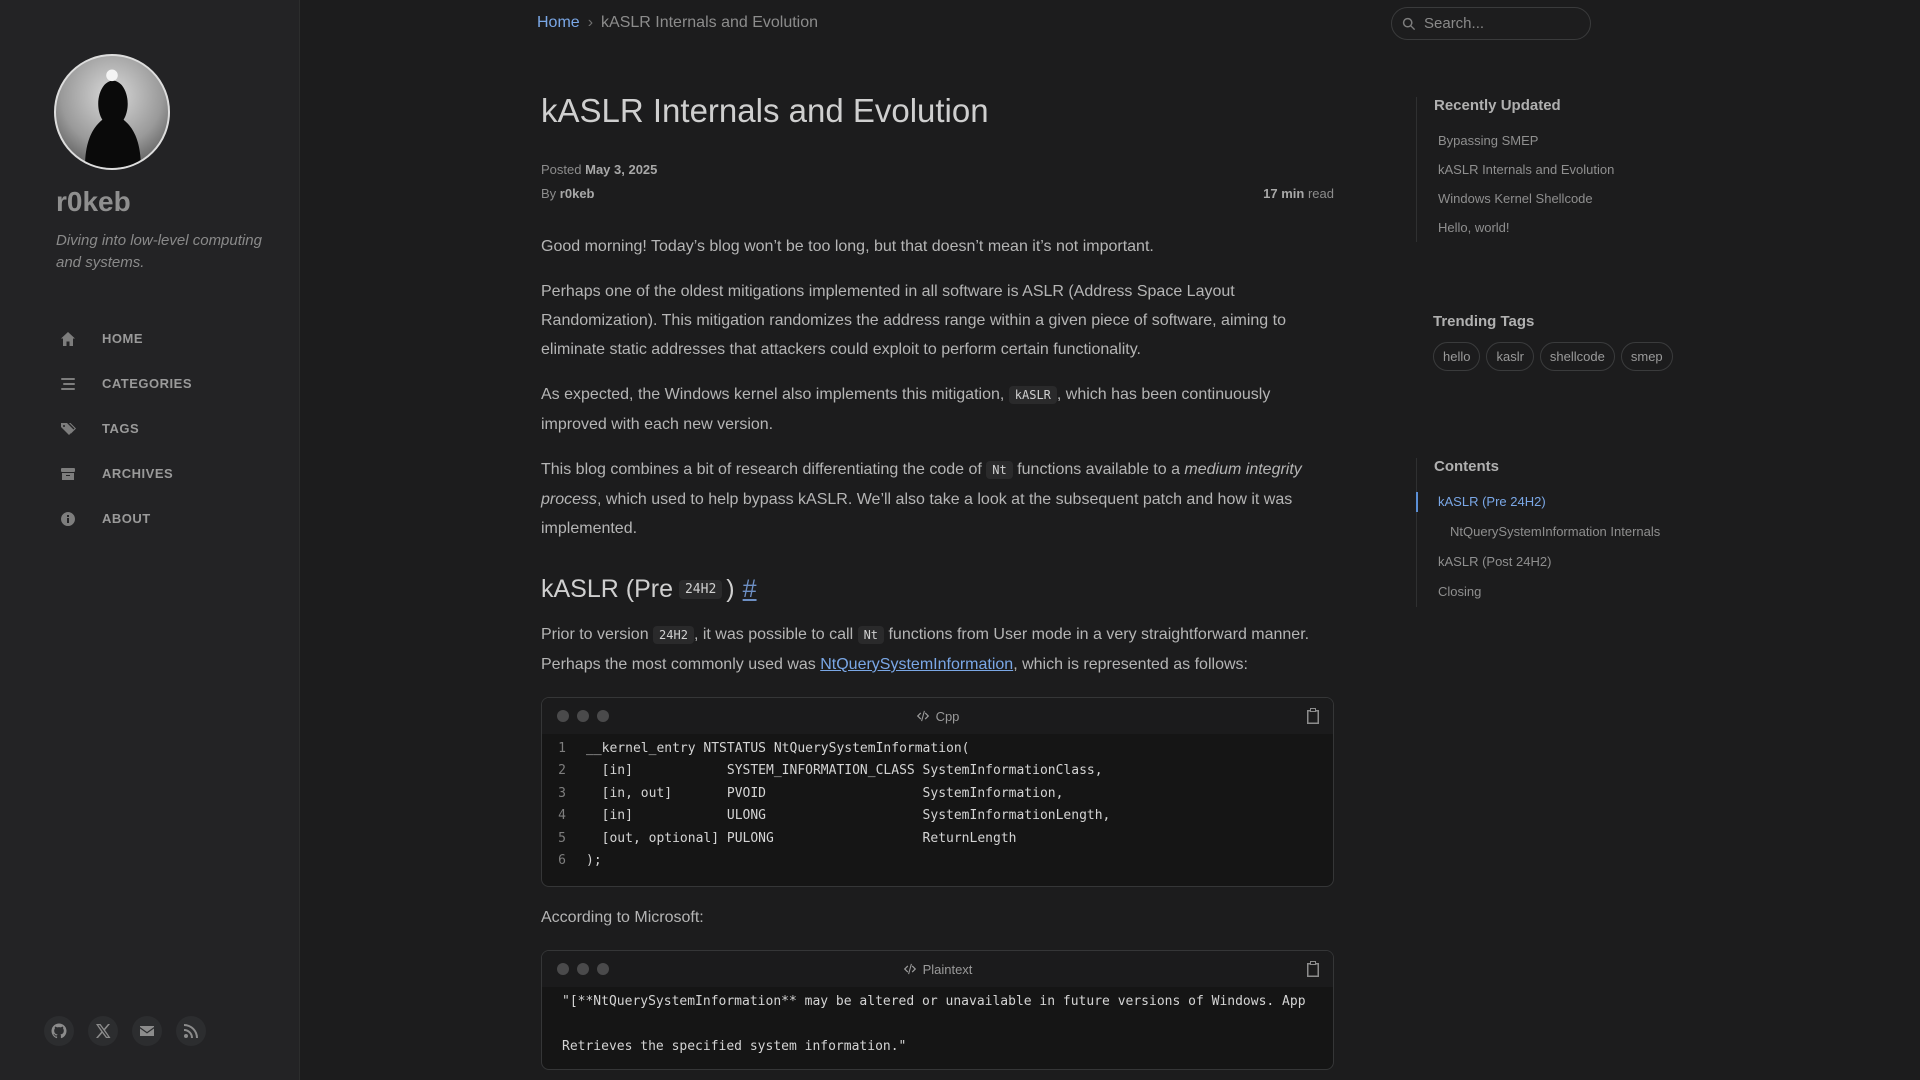  I want to click on recent-post-link: Windows Kernel Shellcode, so click(1555, 198).